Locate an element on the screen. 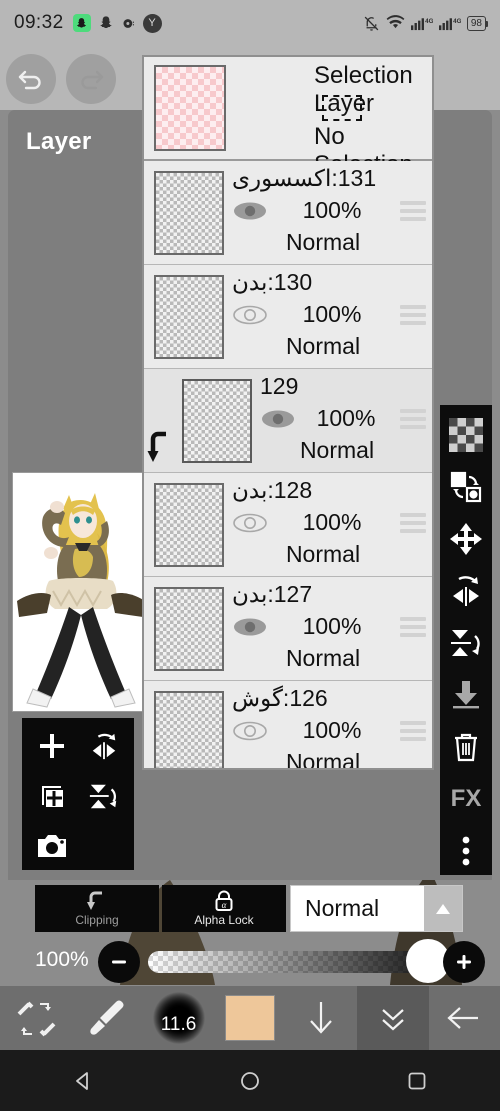  clipping-label: Clipping is located at coordinates (97, 920).